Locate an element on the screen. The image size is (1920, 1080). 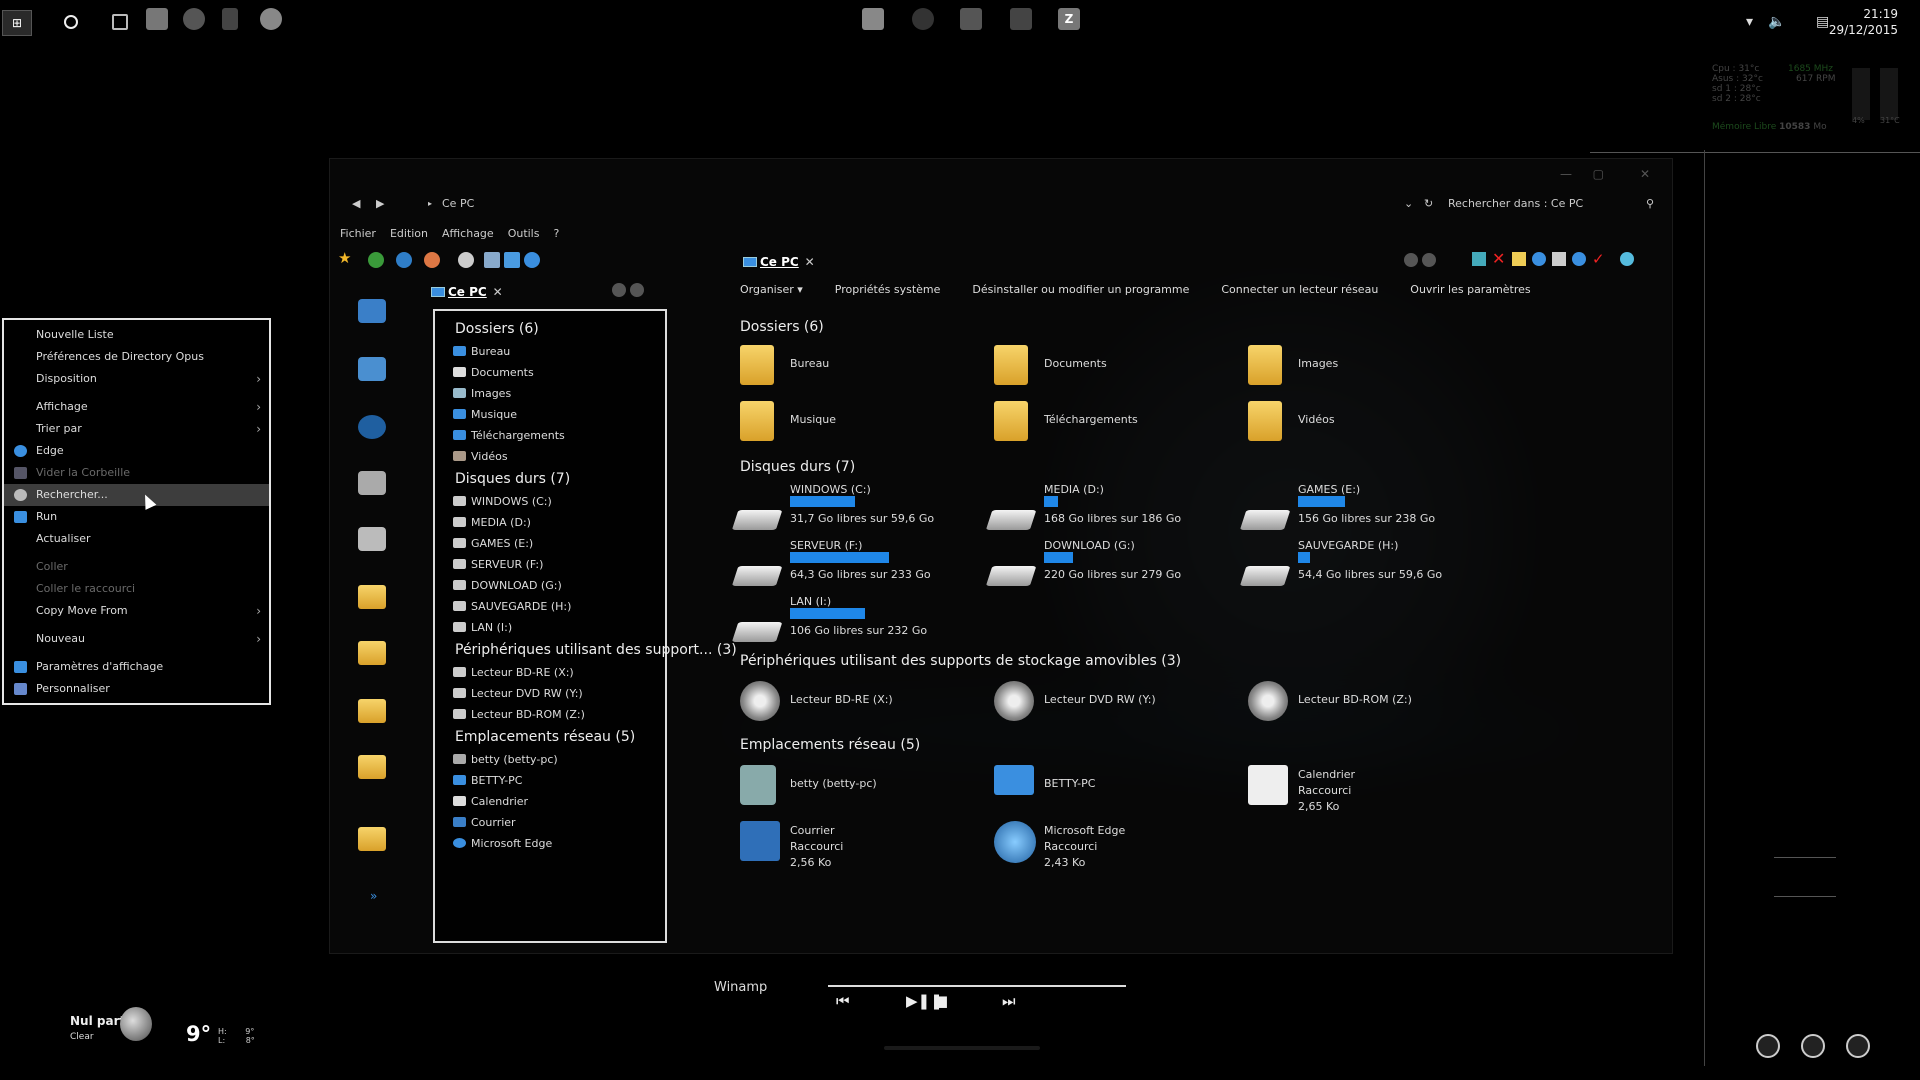
shortcut-item: Calendrier Raccourci 2,65 Ko is located at coordinates (1373, 788).